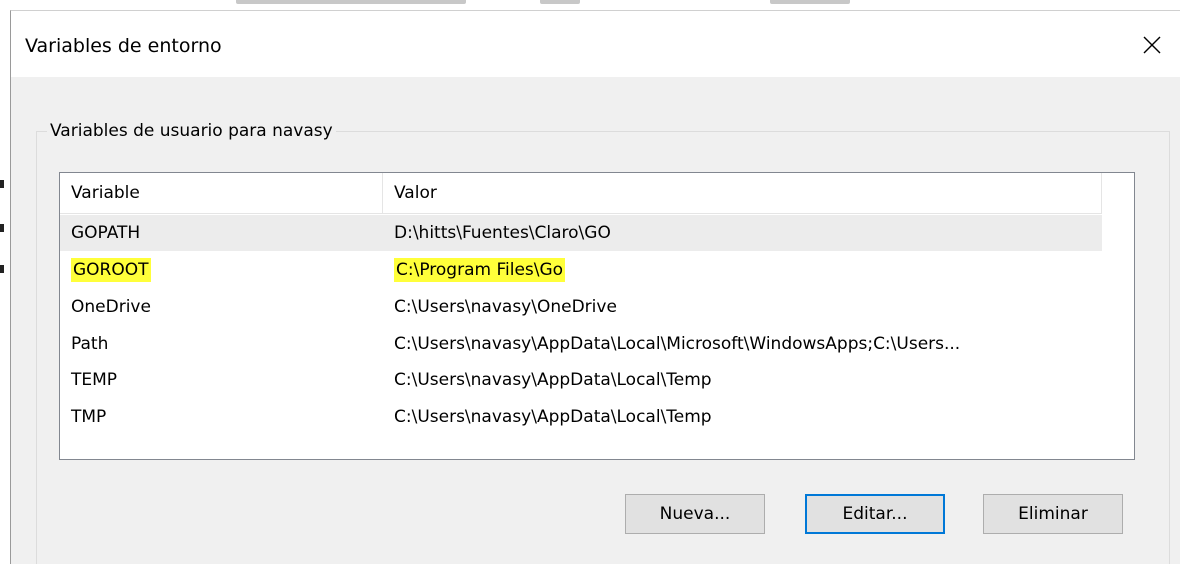  I want to click on column-header-valor: Valor, so click(742, 193).